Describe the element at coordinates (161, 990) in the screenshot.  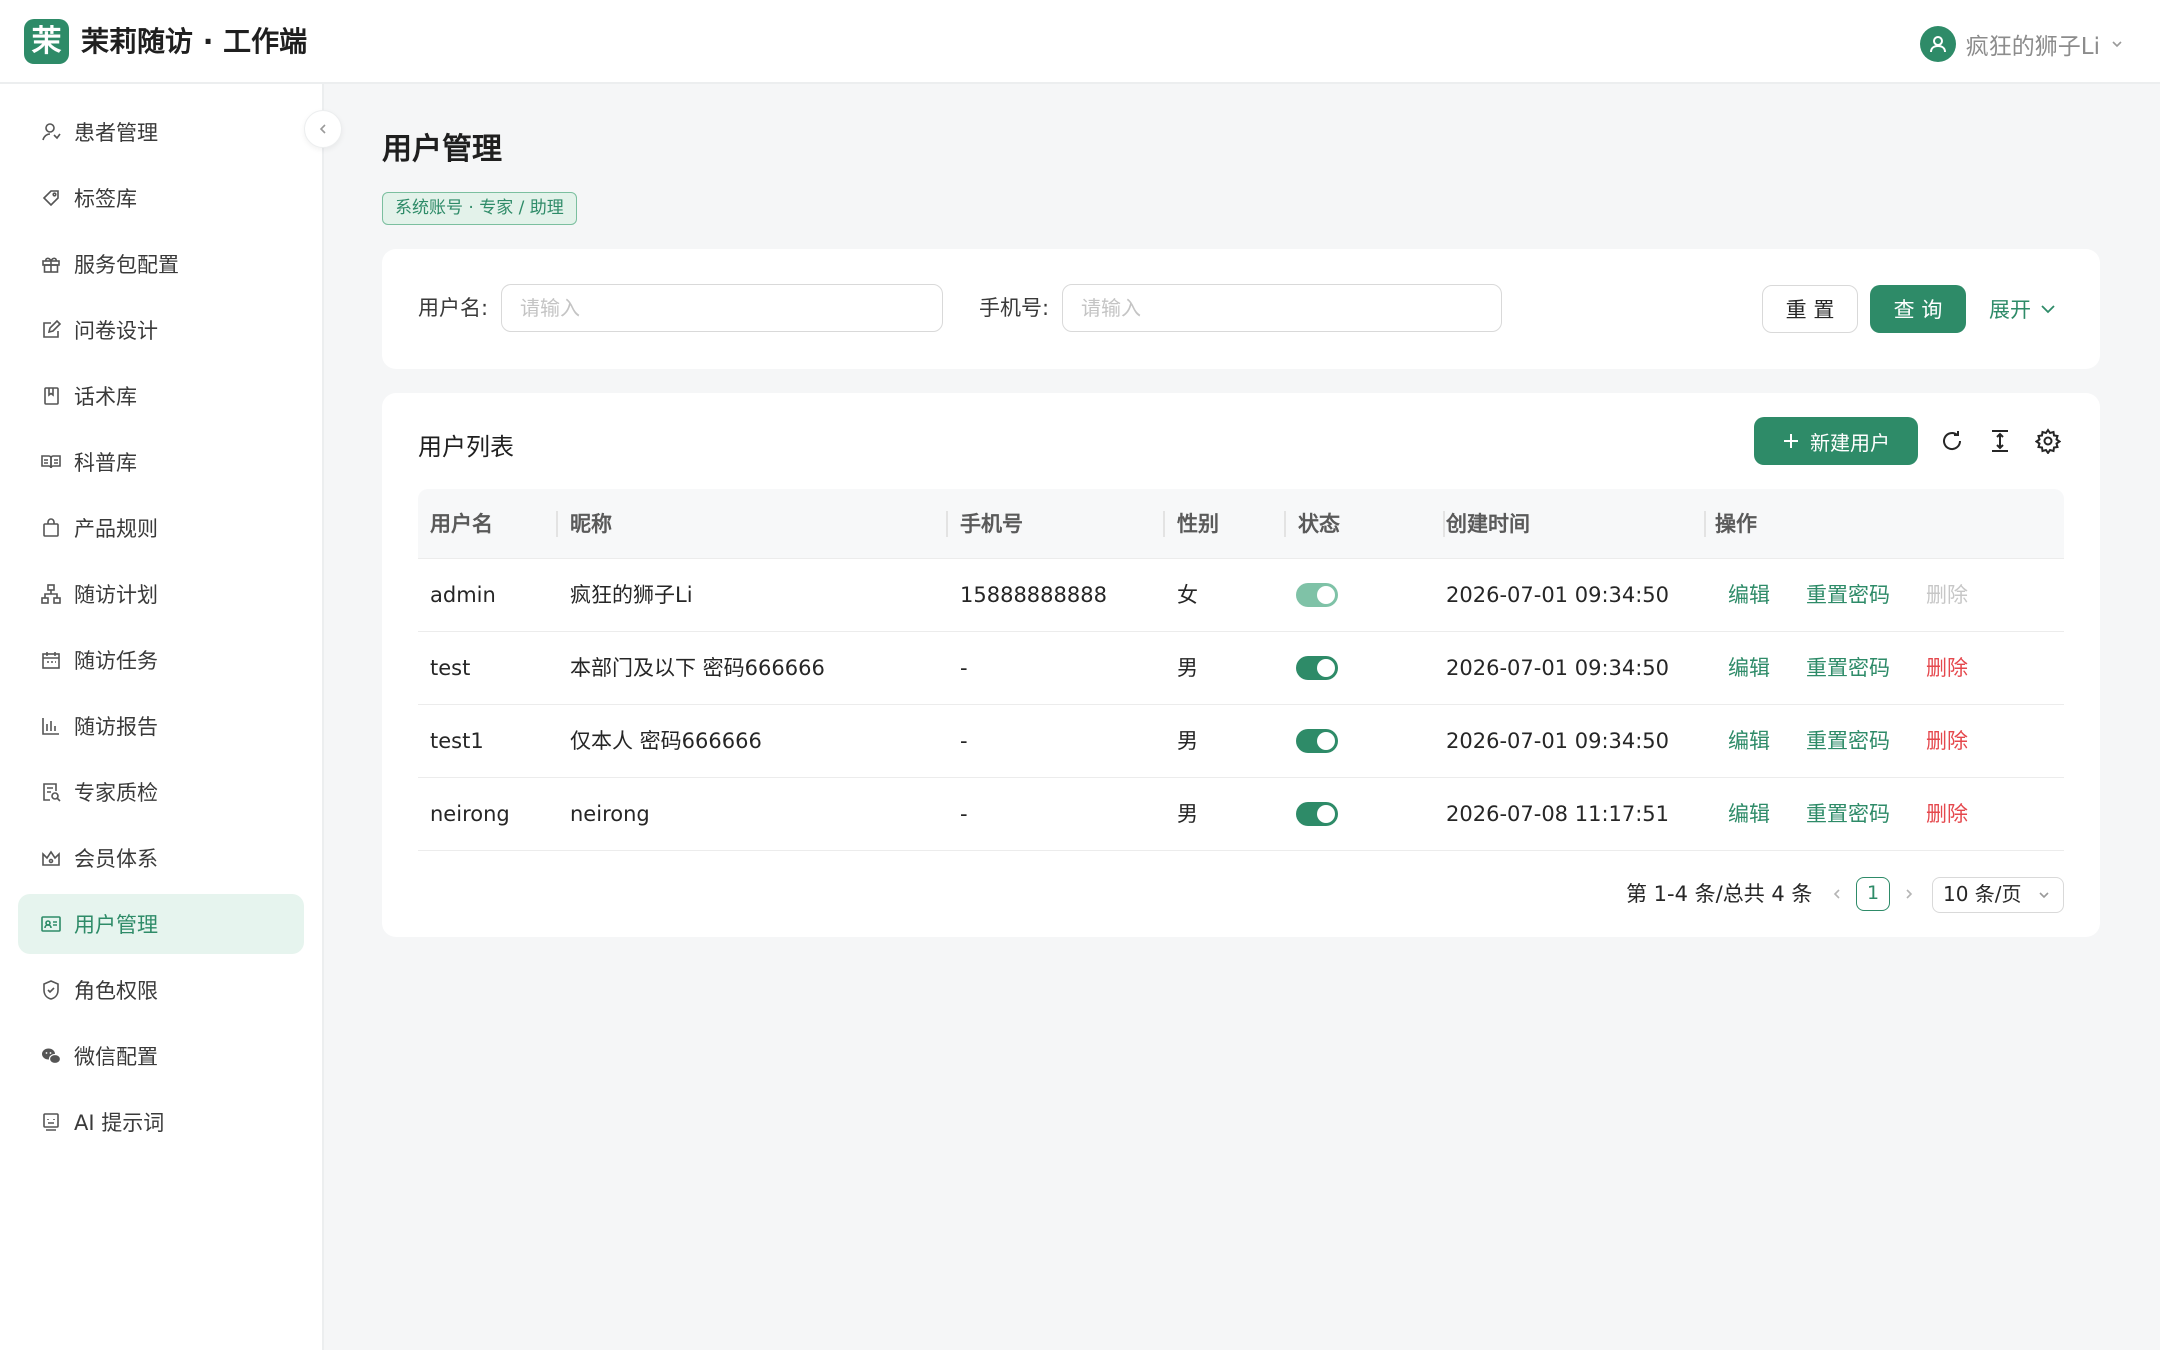
I see `sidebar-item-role-permission: 角色权限` at that location.